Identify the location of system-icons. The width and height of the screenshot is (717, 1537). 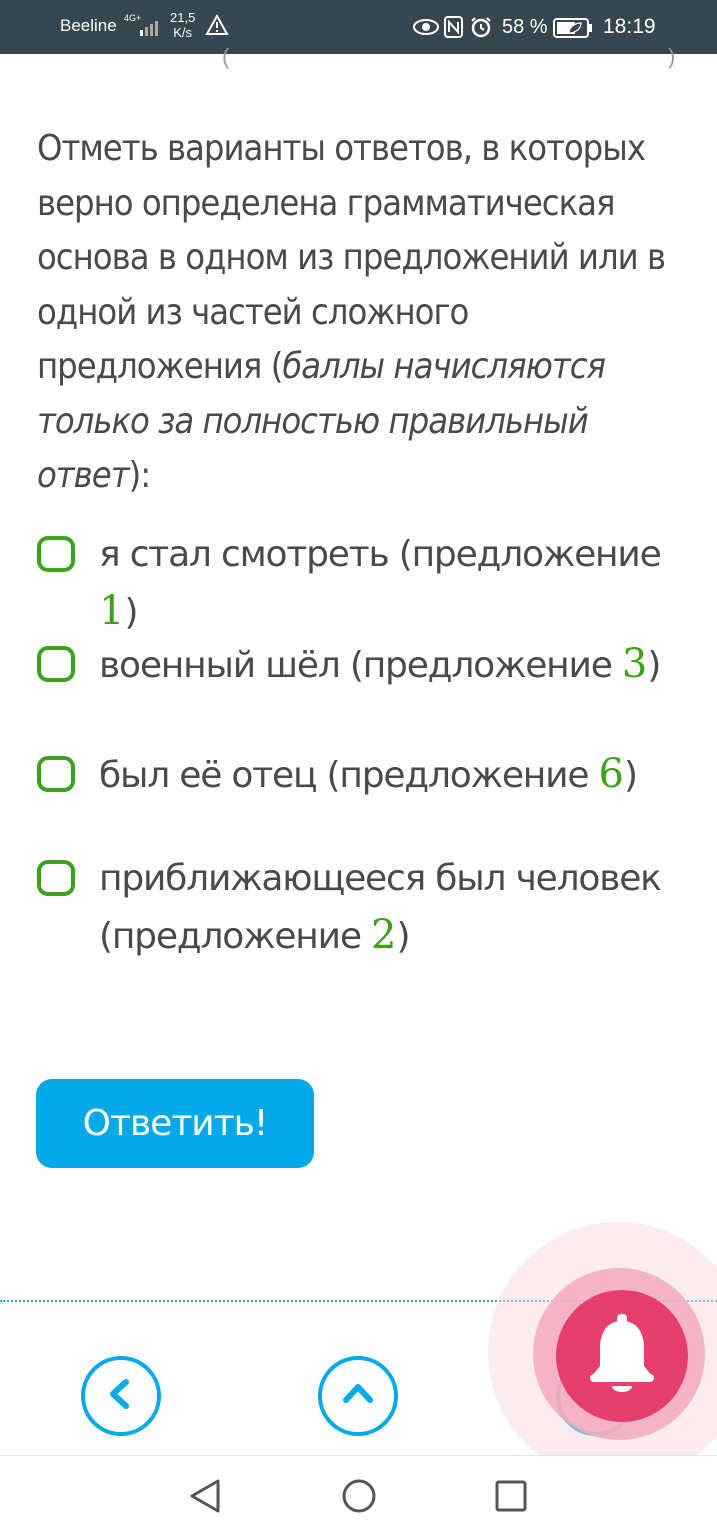
(455, 29).